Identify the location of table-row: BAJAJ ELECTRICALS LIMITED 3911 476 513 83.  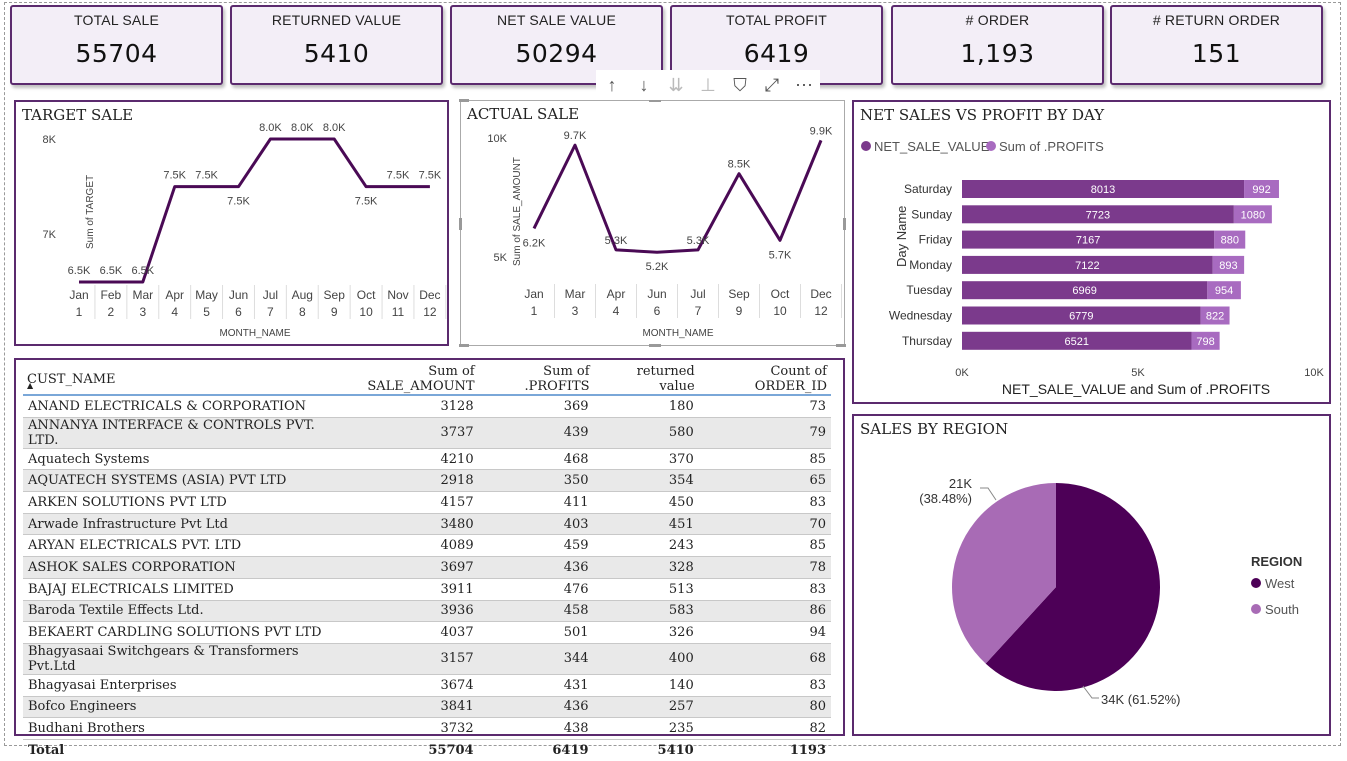
(427, 589).